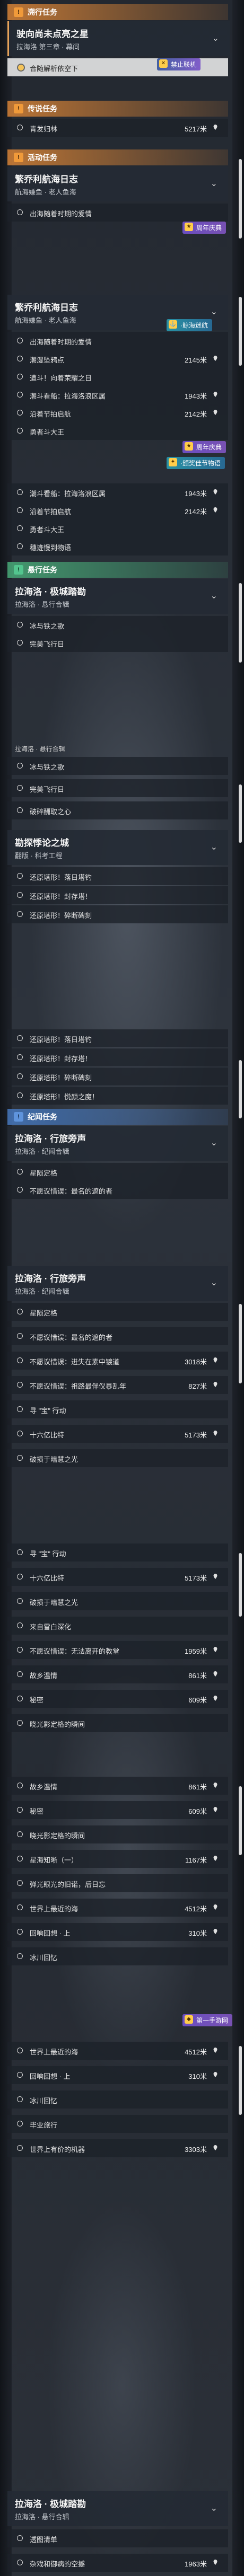 This screenshot has height=2576, width=244. I want to click on list-item: 还原塔形！悦颜之魔！, so click(118, 1096).